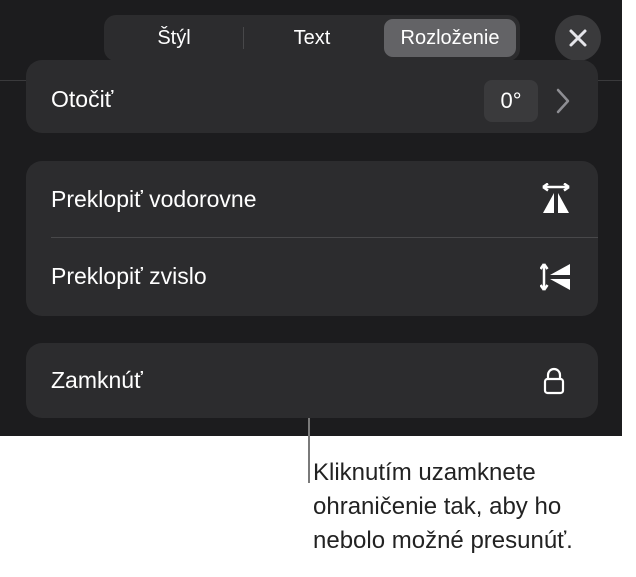  I want to click on lock-row: Zamknúť, so click(312, 380).